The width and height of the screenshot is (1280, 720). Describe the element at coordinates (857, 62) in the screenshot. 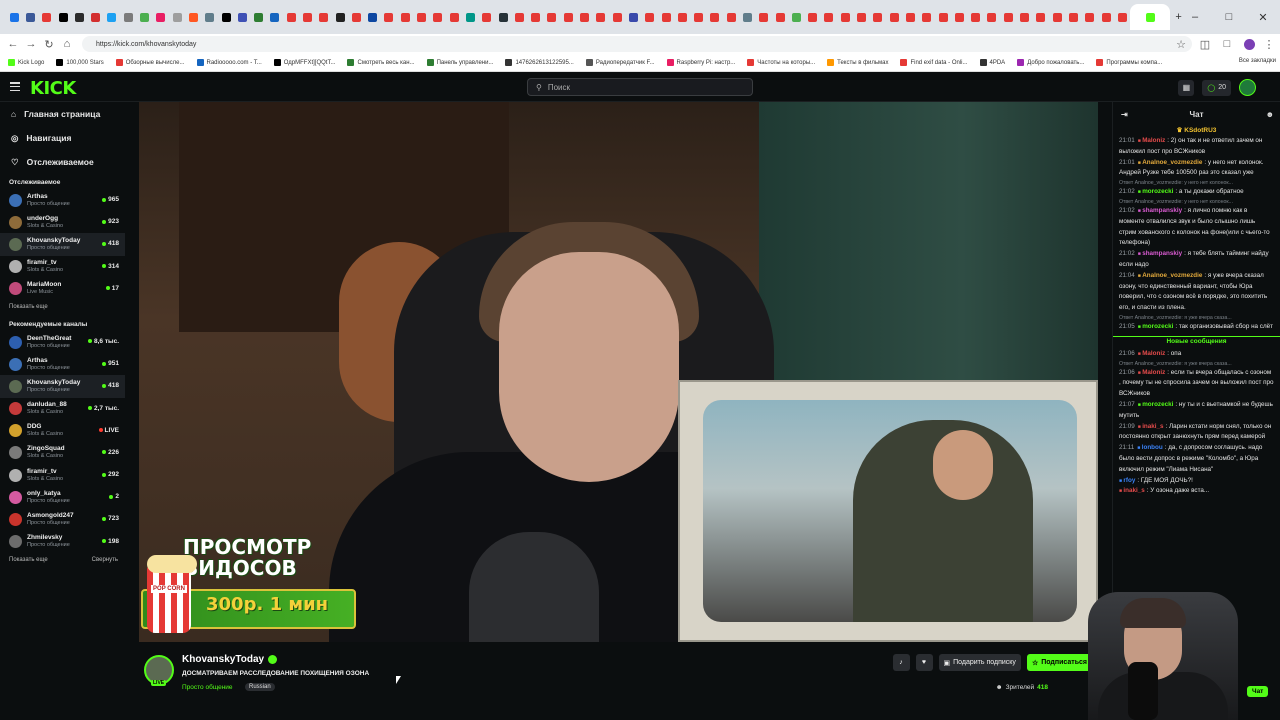

I see `bookmark-item: Тексты в фильмах` at that location.